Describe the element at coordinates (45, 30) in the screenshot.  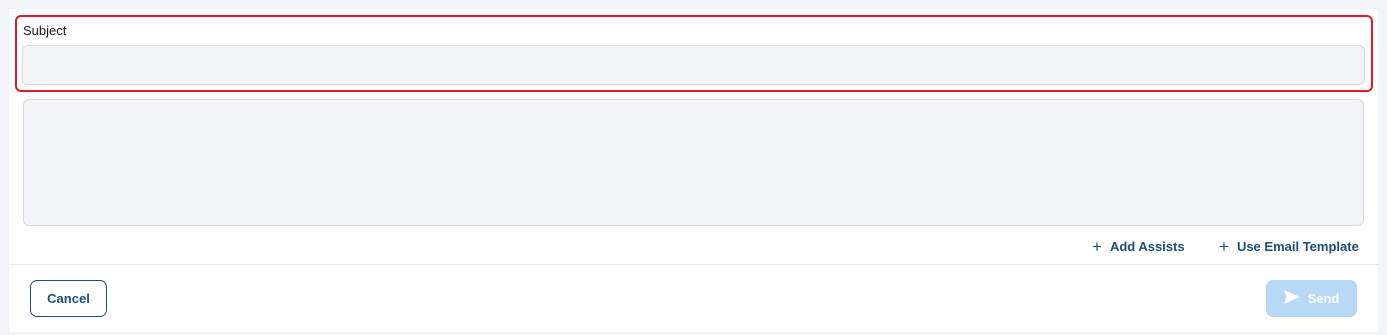
I see `subject-label: Subject` at that location.